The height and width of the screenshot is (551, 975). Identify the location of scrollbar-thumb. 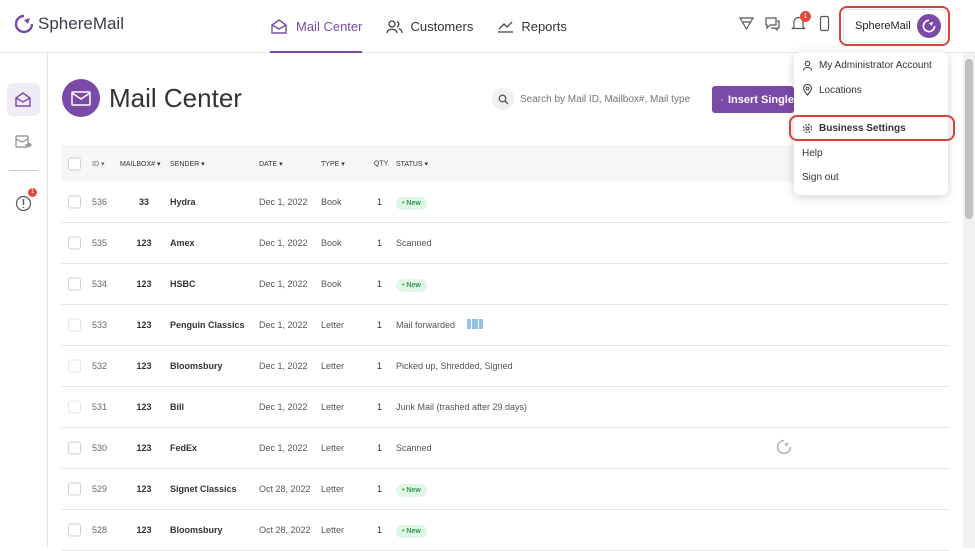
(969, 139).